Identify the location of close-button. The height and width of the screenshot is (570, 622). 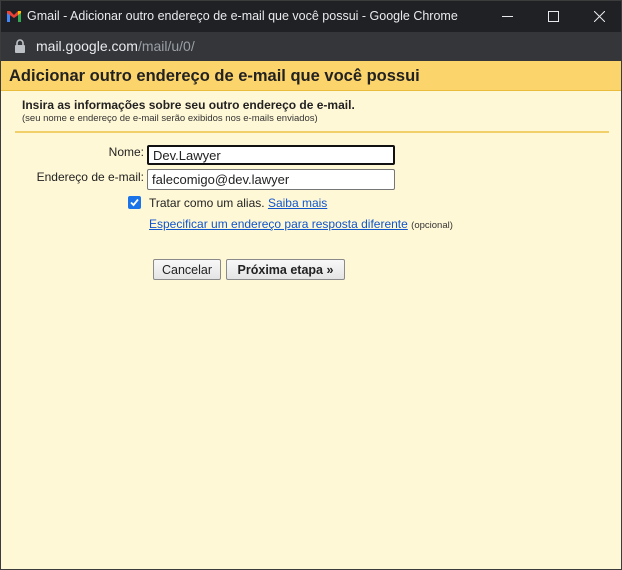
(598, 16).